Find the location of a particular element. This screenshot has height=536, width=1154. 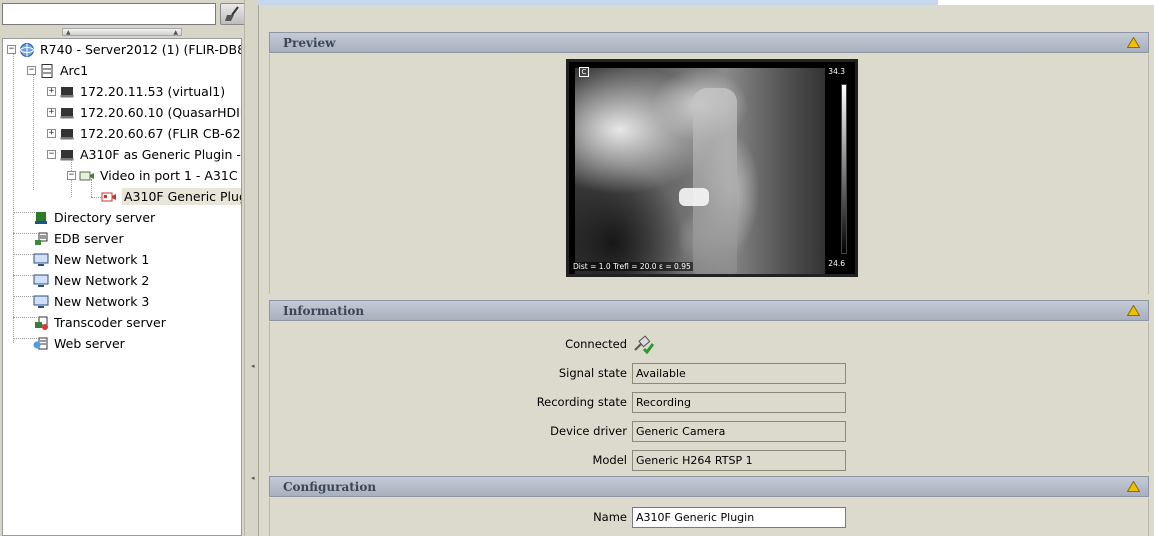

camera-icon is located at coordinates (109, 197).